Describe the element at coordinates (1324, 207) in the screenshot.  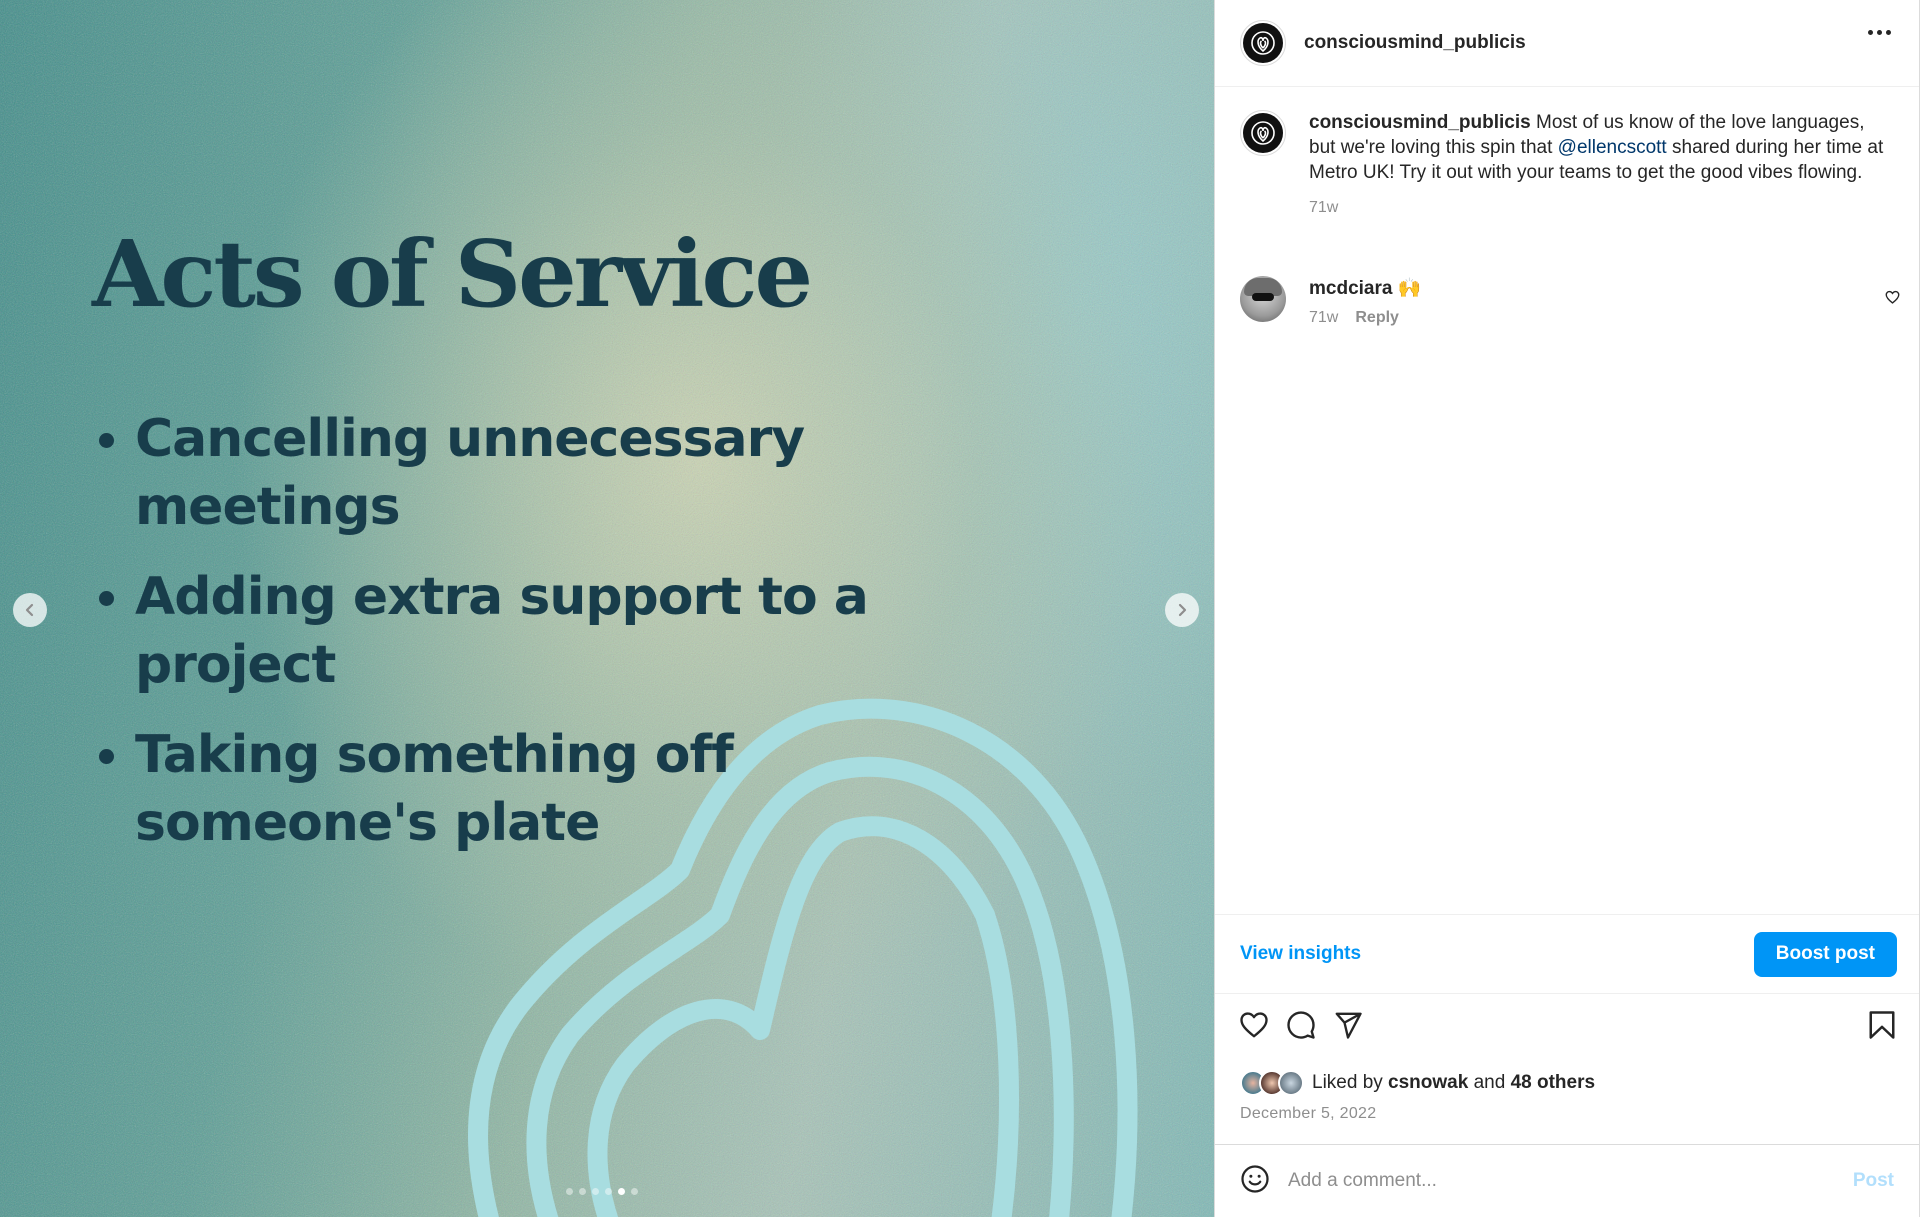
I see `caption-age: 71w` at that location.